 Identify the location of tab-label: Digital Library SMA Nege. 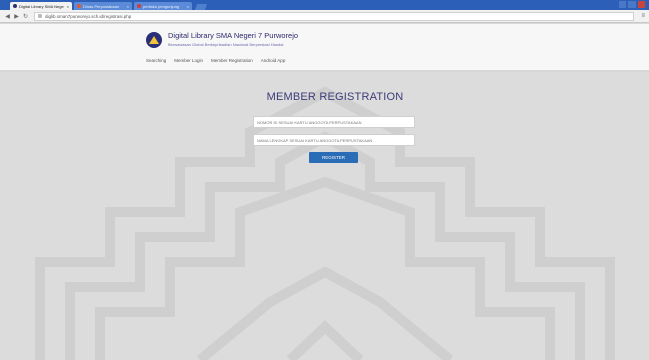
(41, 6).